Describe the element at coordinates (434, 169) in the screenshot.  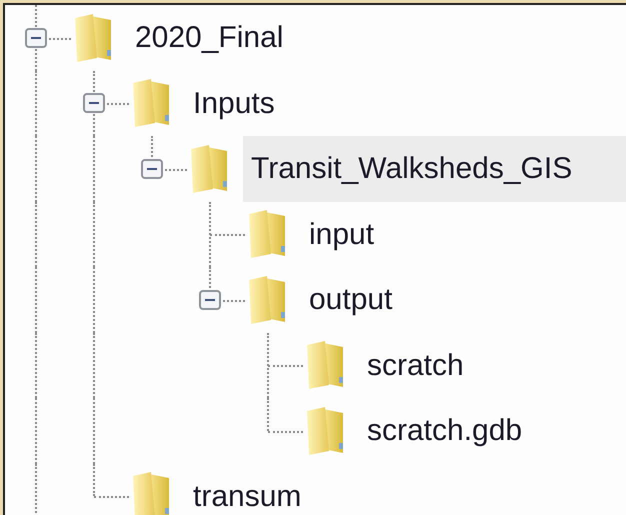
I see `folder-label: Transit_Walksheds_GIS` at that location.